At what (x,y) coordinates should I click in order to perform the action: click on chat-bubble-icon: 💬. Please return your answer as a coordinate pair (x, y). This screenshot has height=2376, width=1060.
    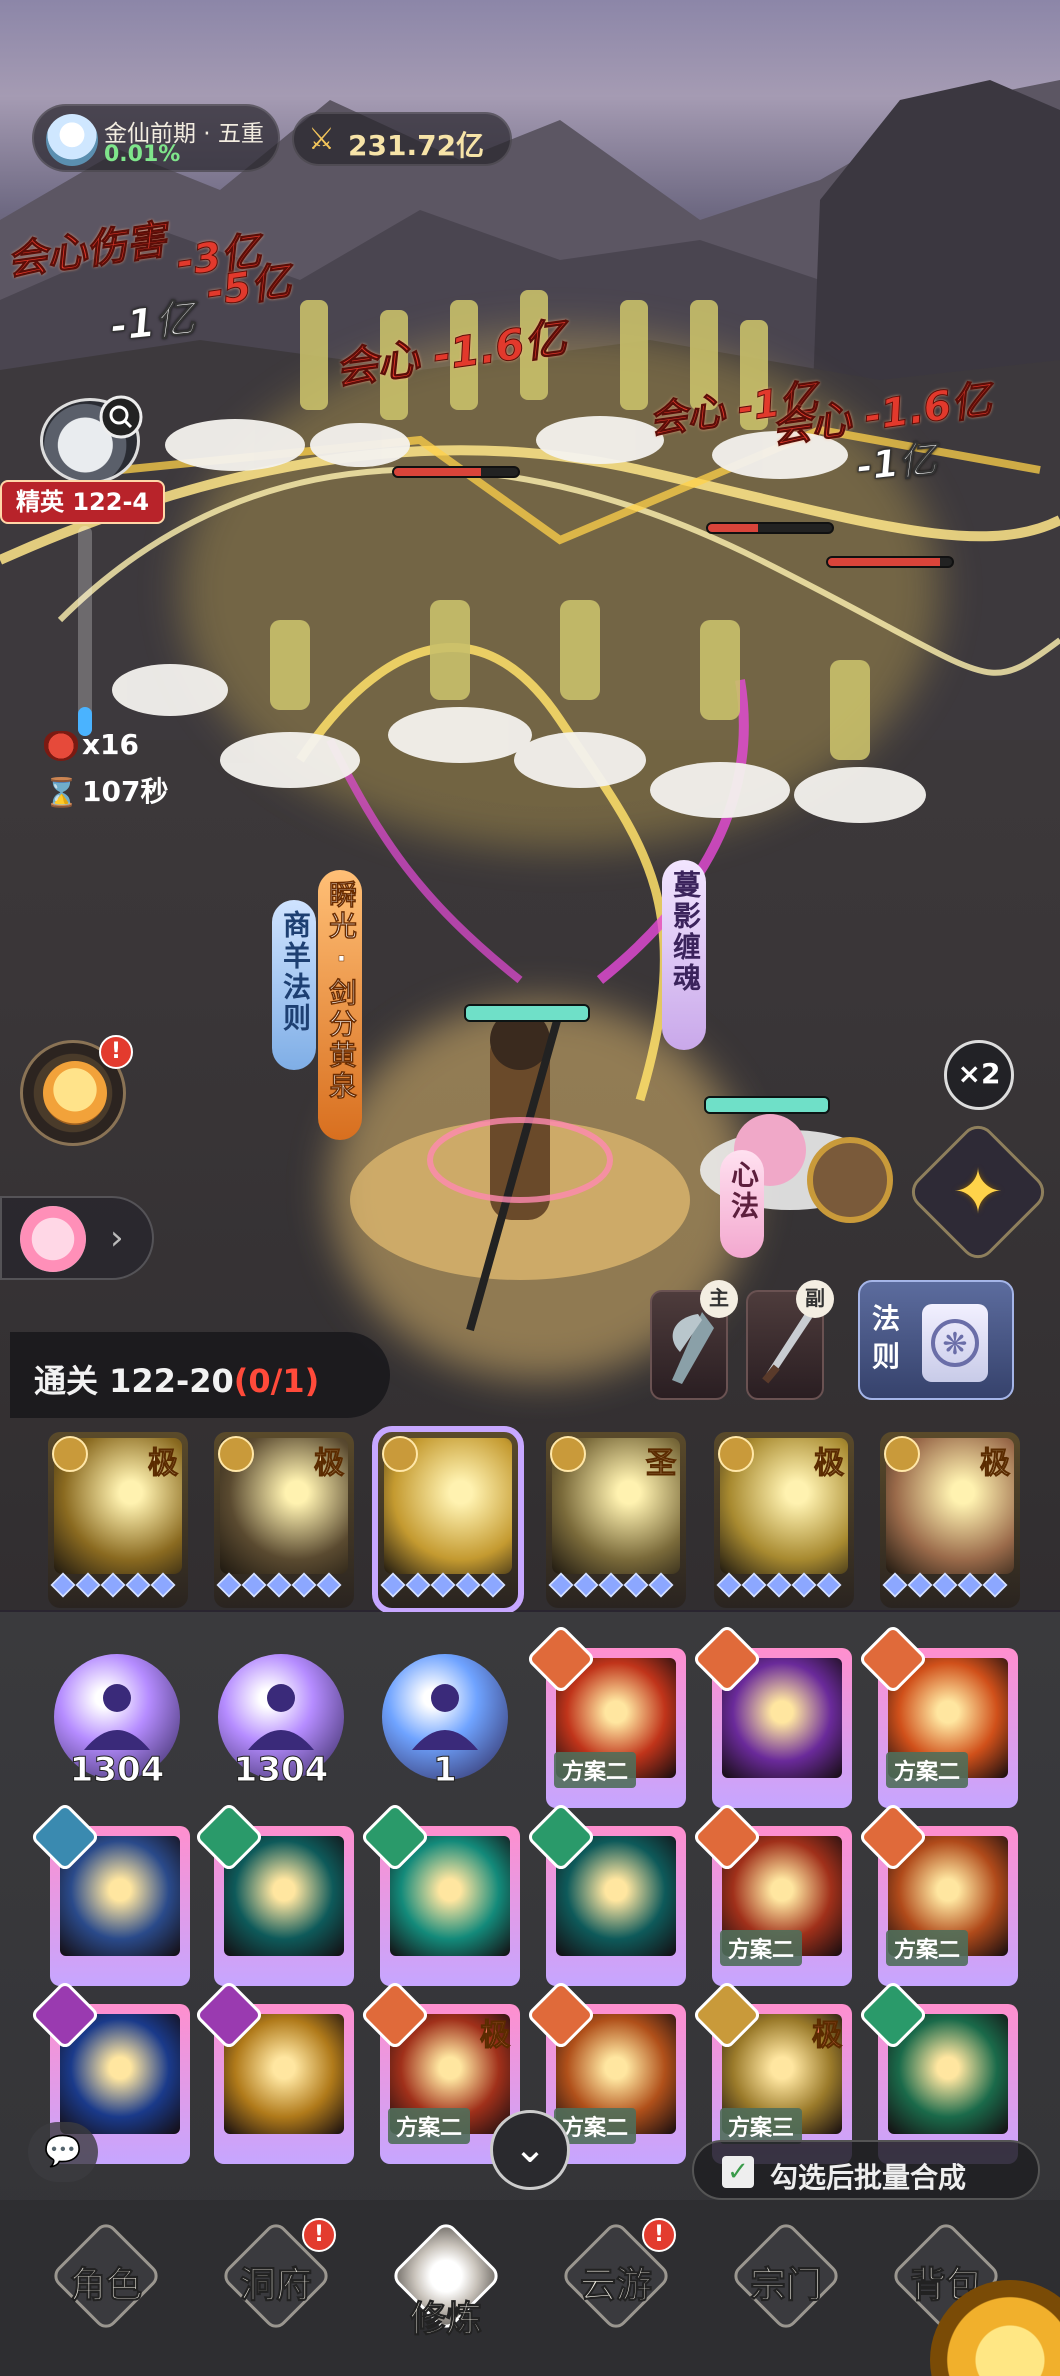
    Looking at the image, I should click on (63, 2151).